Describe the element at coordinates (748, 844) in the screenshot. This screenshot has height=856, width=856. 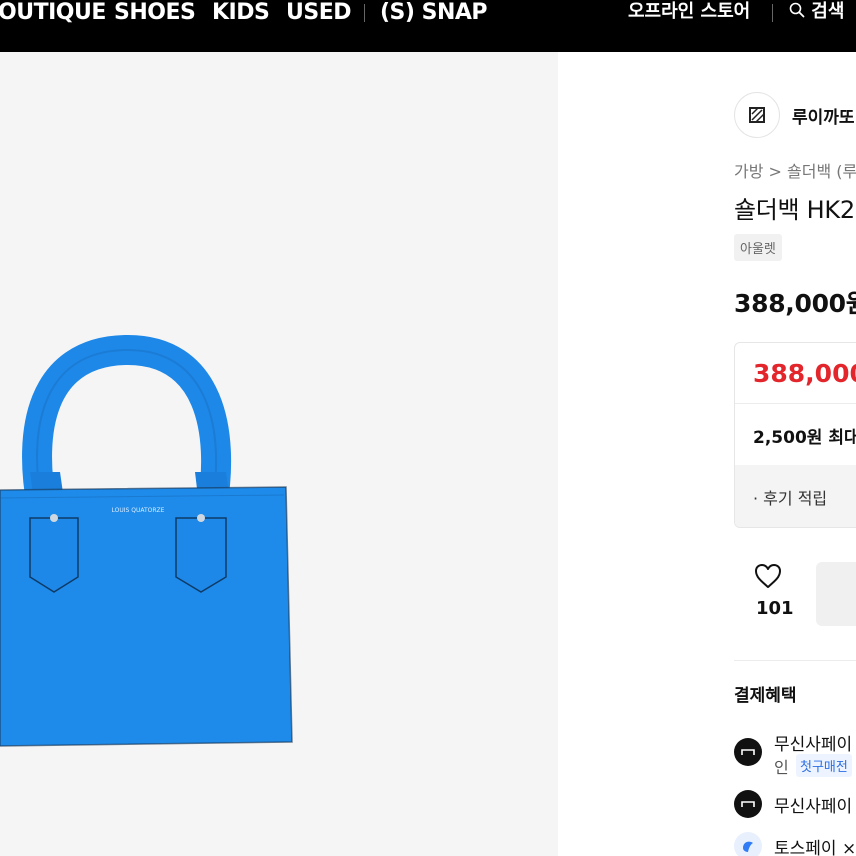
I see `toss-pay-icon` at that location.